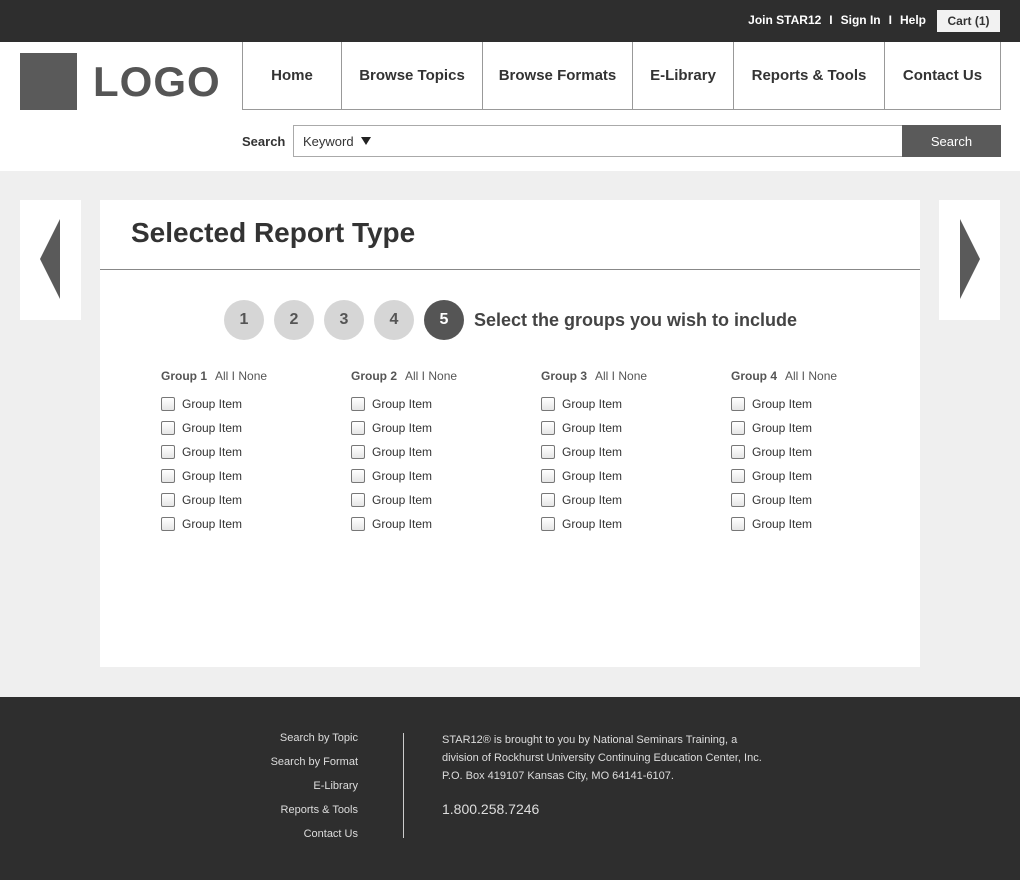 This screenshot has height=880, width=1020. Describe the element at coordinates (809, 75) in the screenshot. I see `nav-reports-tools: Reports & Tools` at that location.